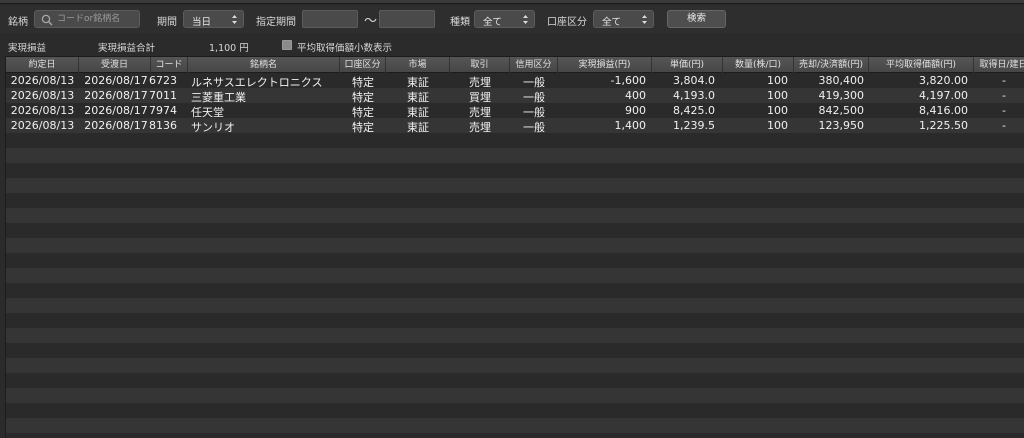 This screenshot has height=438, width=1024. Describe the element at coordinates (841, 110) in the screenshot. I see `proceeds-cell: 842,500` at that location.